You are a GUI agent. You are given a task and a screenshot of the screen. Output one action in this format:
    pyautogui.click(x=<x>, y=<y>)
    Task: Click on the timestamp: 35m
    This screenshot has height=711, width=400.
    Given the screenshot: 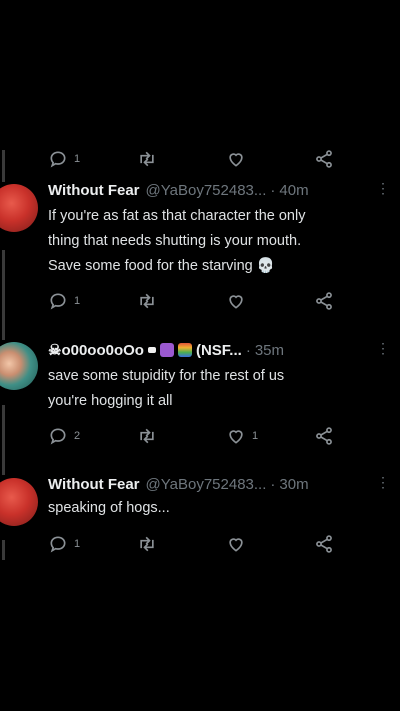 What is the action you would take?
    pyautogui.click(x=269, y=350)
    